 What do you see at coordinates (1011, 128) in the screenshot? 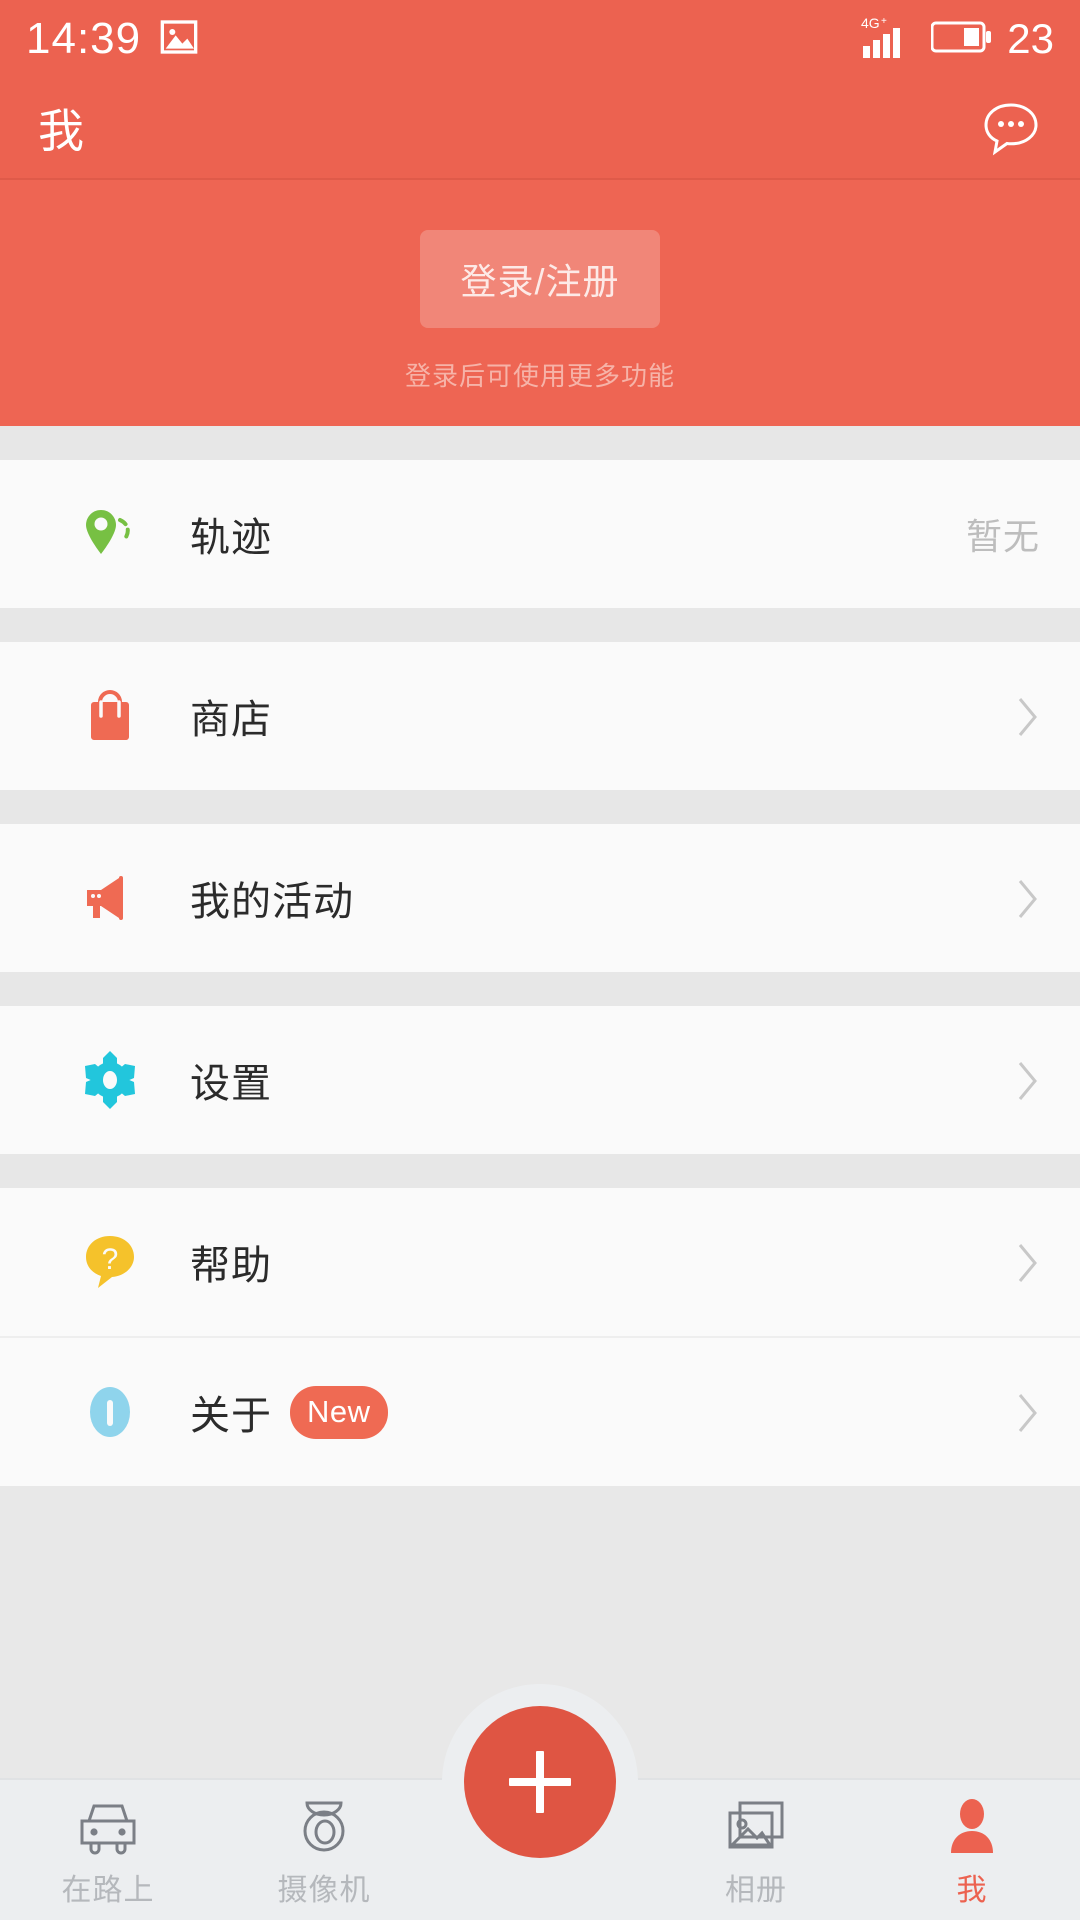
I see `chat-bubble-icon` at bounding box center [1011, 128].